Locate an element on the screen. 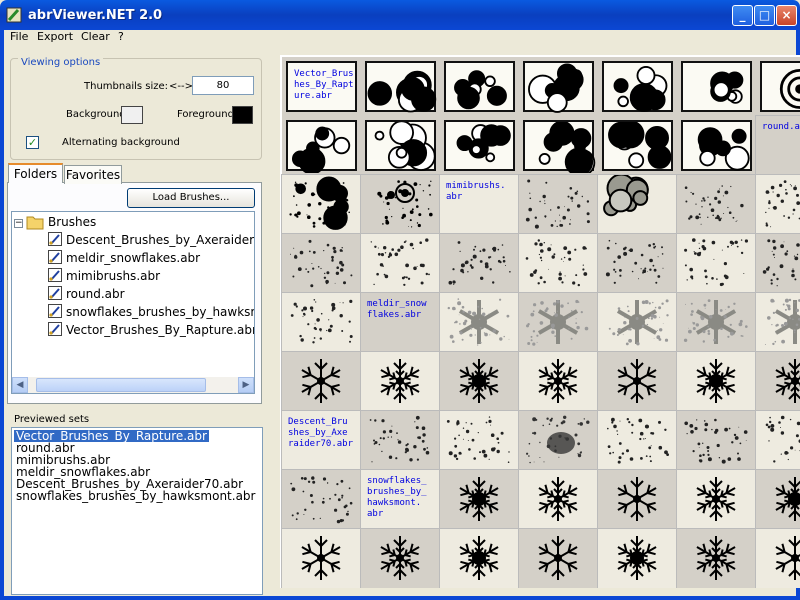 This screenshot has height=600, width=800. foreground-color-swatch is located at coordinates (242, 115).